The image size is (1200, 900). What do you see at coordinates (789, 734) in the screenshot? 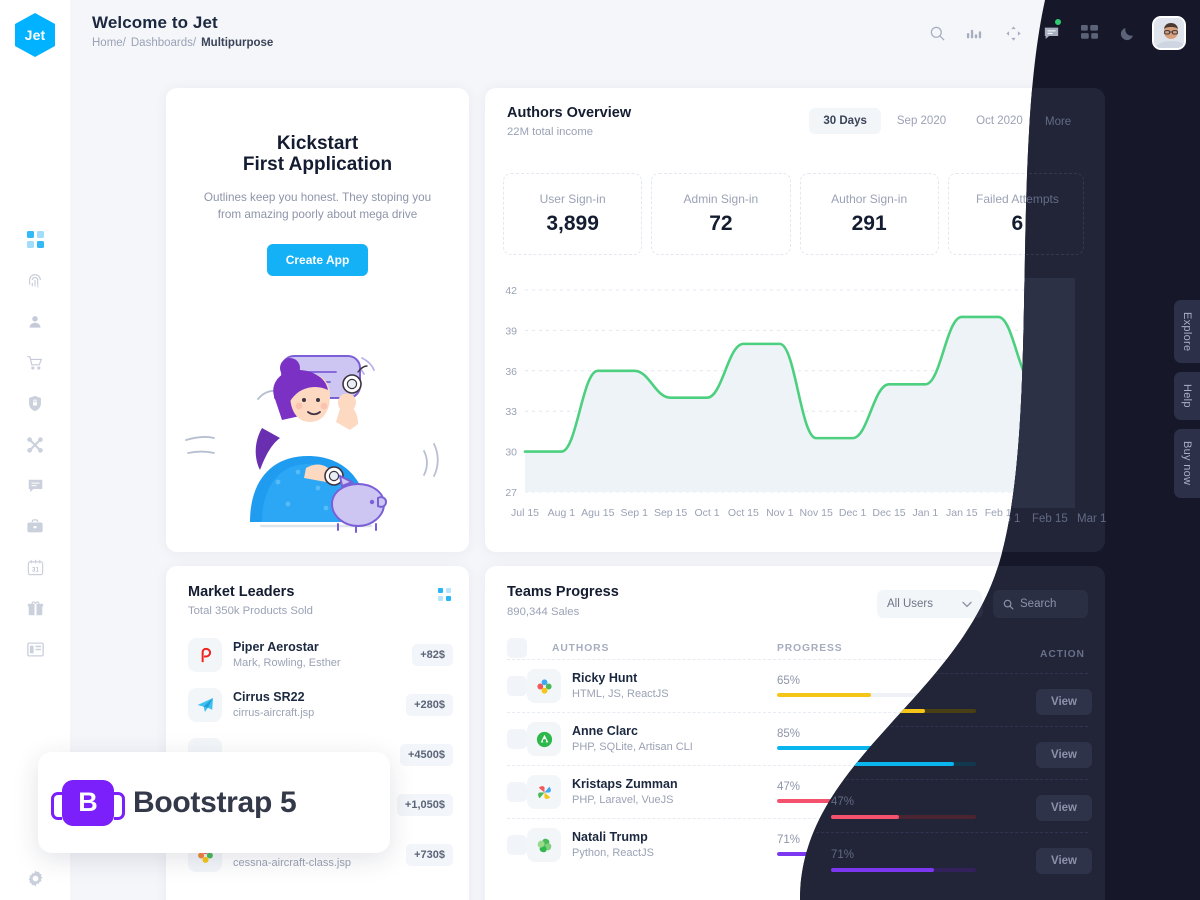
I see `progress-percent: 85%` at bounding box center [789, 734].